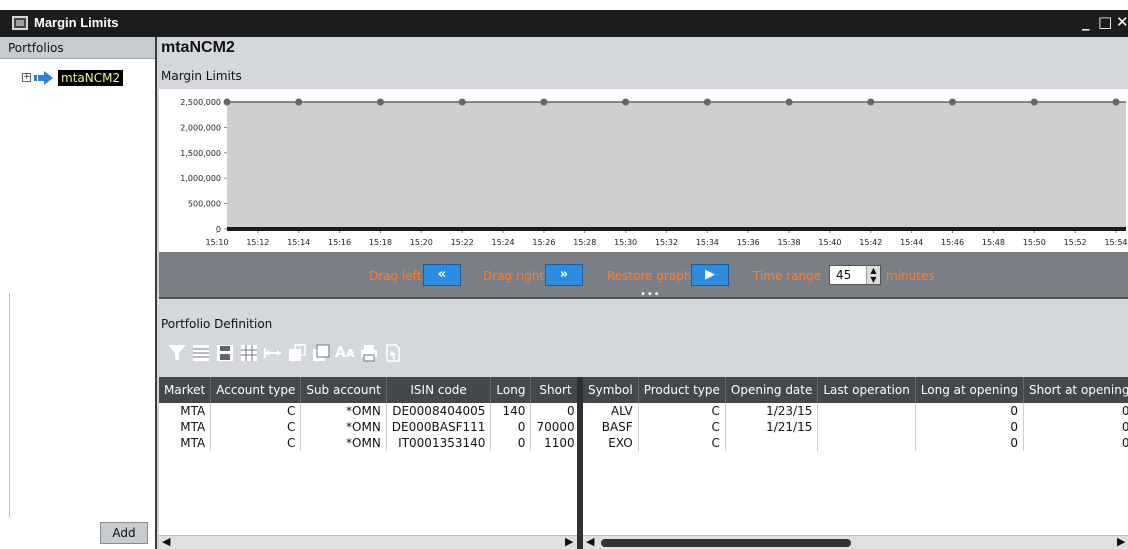 The height and width of the screenshot is (549, 1128). I want to click on font-size-icon: Aᴀ, so click(345, 353).